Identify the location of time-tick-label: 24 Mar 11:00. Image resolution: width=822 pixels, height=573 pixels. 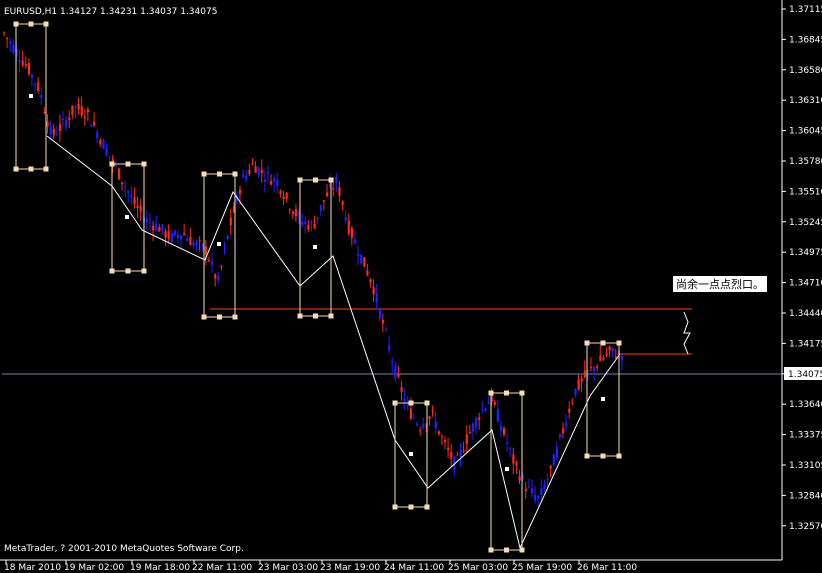
(414, 568).